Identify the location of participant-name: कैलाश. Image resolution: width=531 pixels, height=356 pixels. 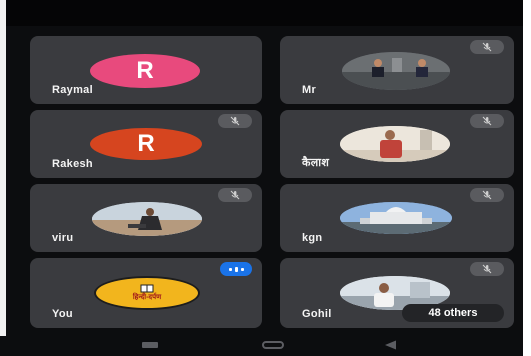
(316, 163).